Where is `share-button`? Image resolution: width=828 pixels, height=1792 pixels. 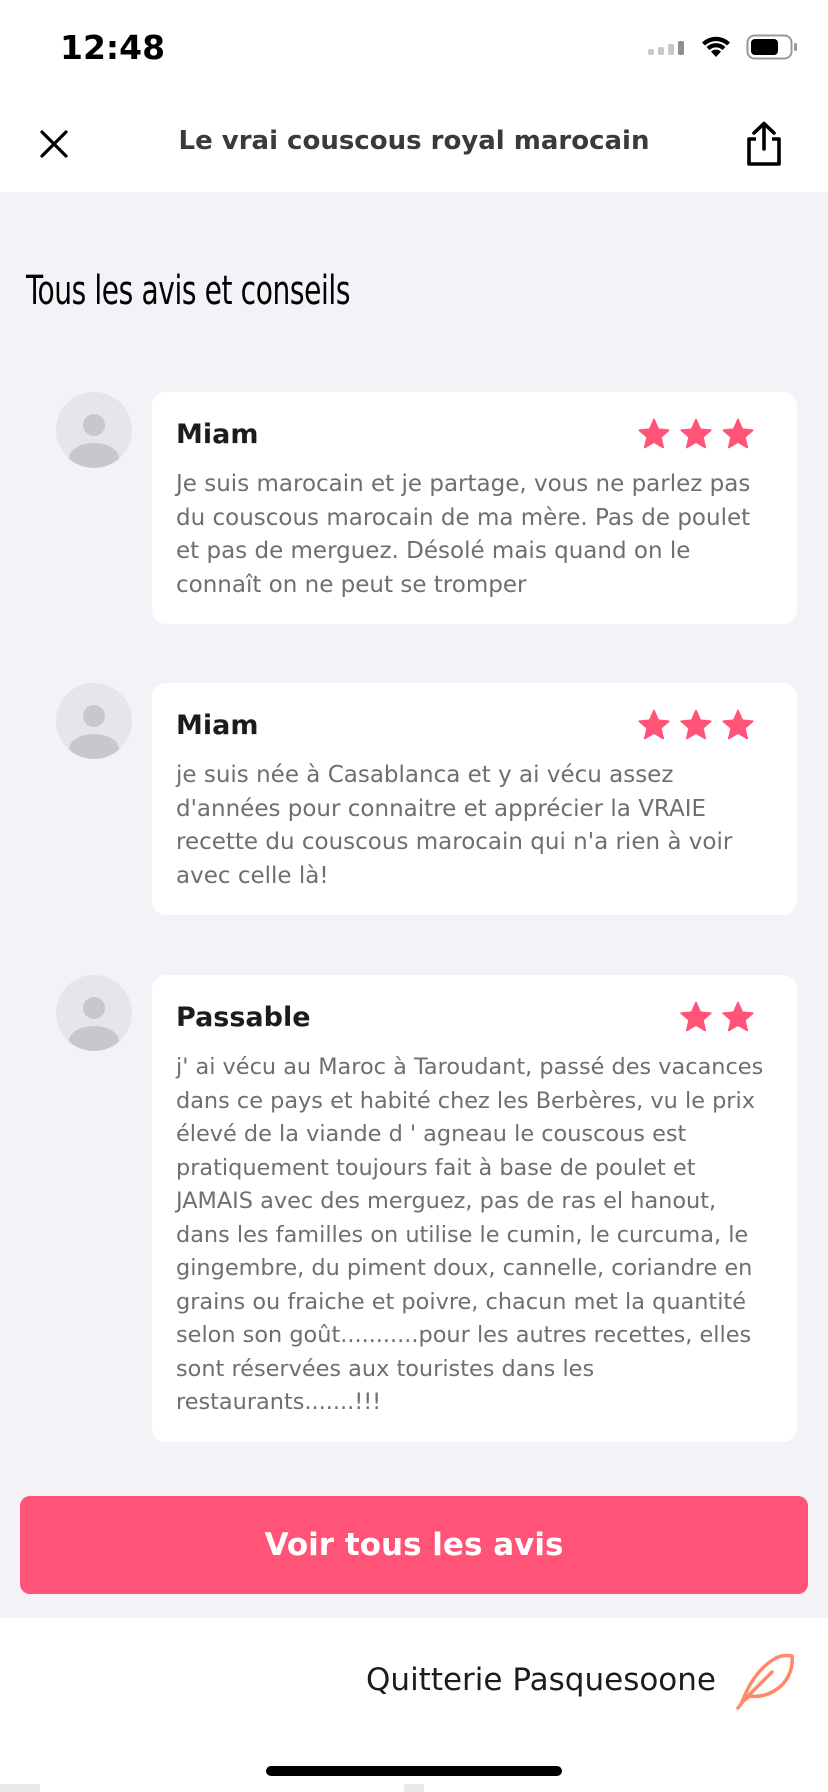 share-button is located at coordinates (764, 144).